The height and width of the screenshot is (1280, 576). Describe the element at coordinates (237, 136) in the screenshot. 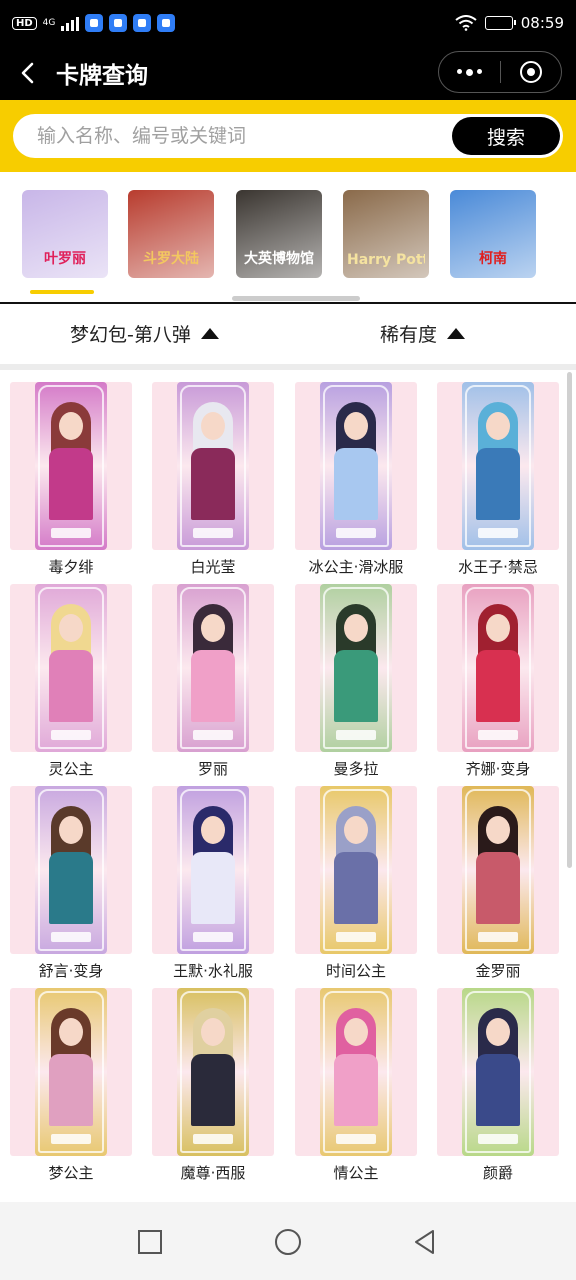

I see `search-input` at that location.